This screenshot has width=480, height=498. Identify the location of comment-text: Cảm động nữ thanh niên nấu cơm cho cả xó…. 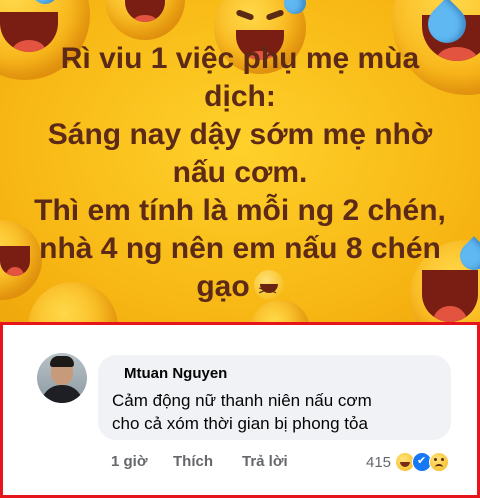
(277, 412).